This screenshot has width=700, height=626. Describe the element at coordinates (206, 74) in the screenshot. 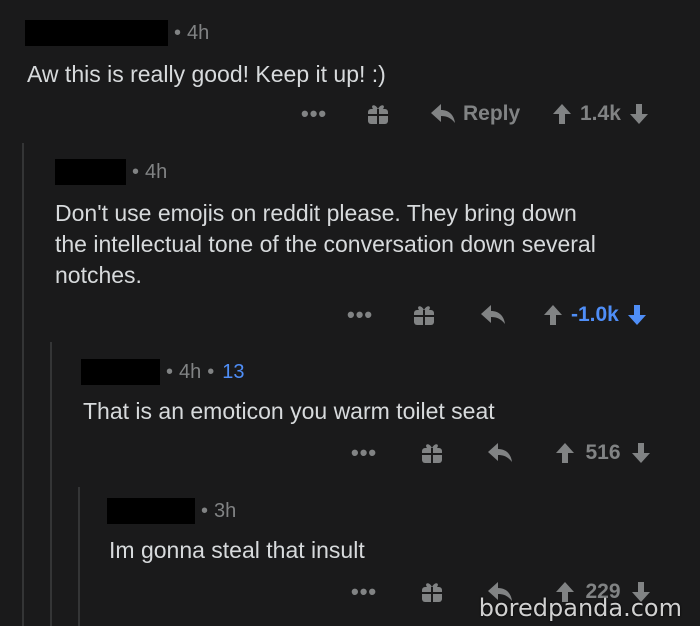

I see `comment-body: Aw this is really good! Keep it up! :)` at that location.